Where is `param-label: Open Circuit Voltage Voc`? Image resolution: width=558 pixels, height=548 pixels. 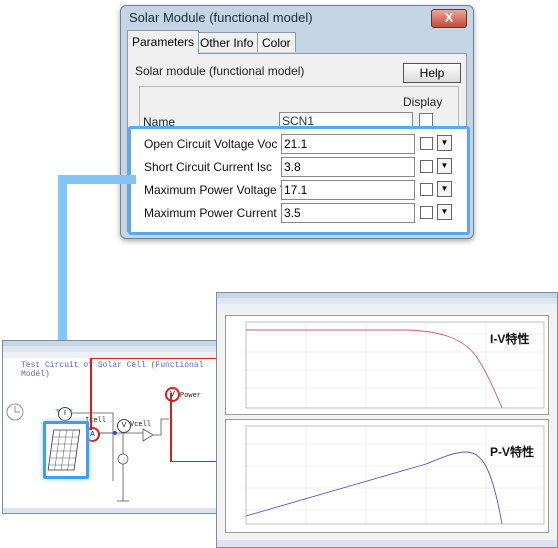 param-label: Open Circuit Voltage Voc is located at coordinates (211, 144).